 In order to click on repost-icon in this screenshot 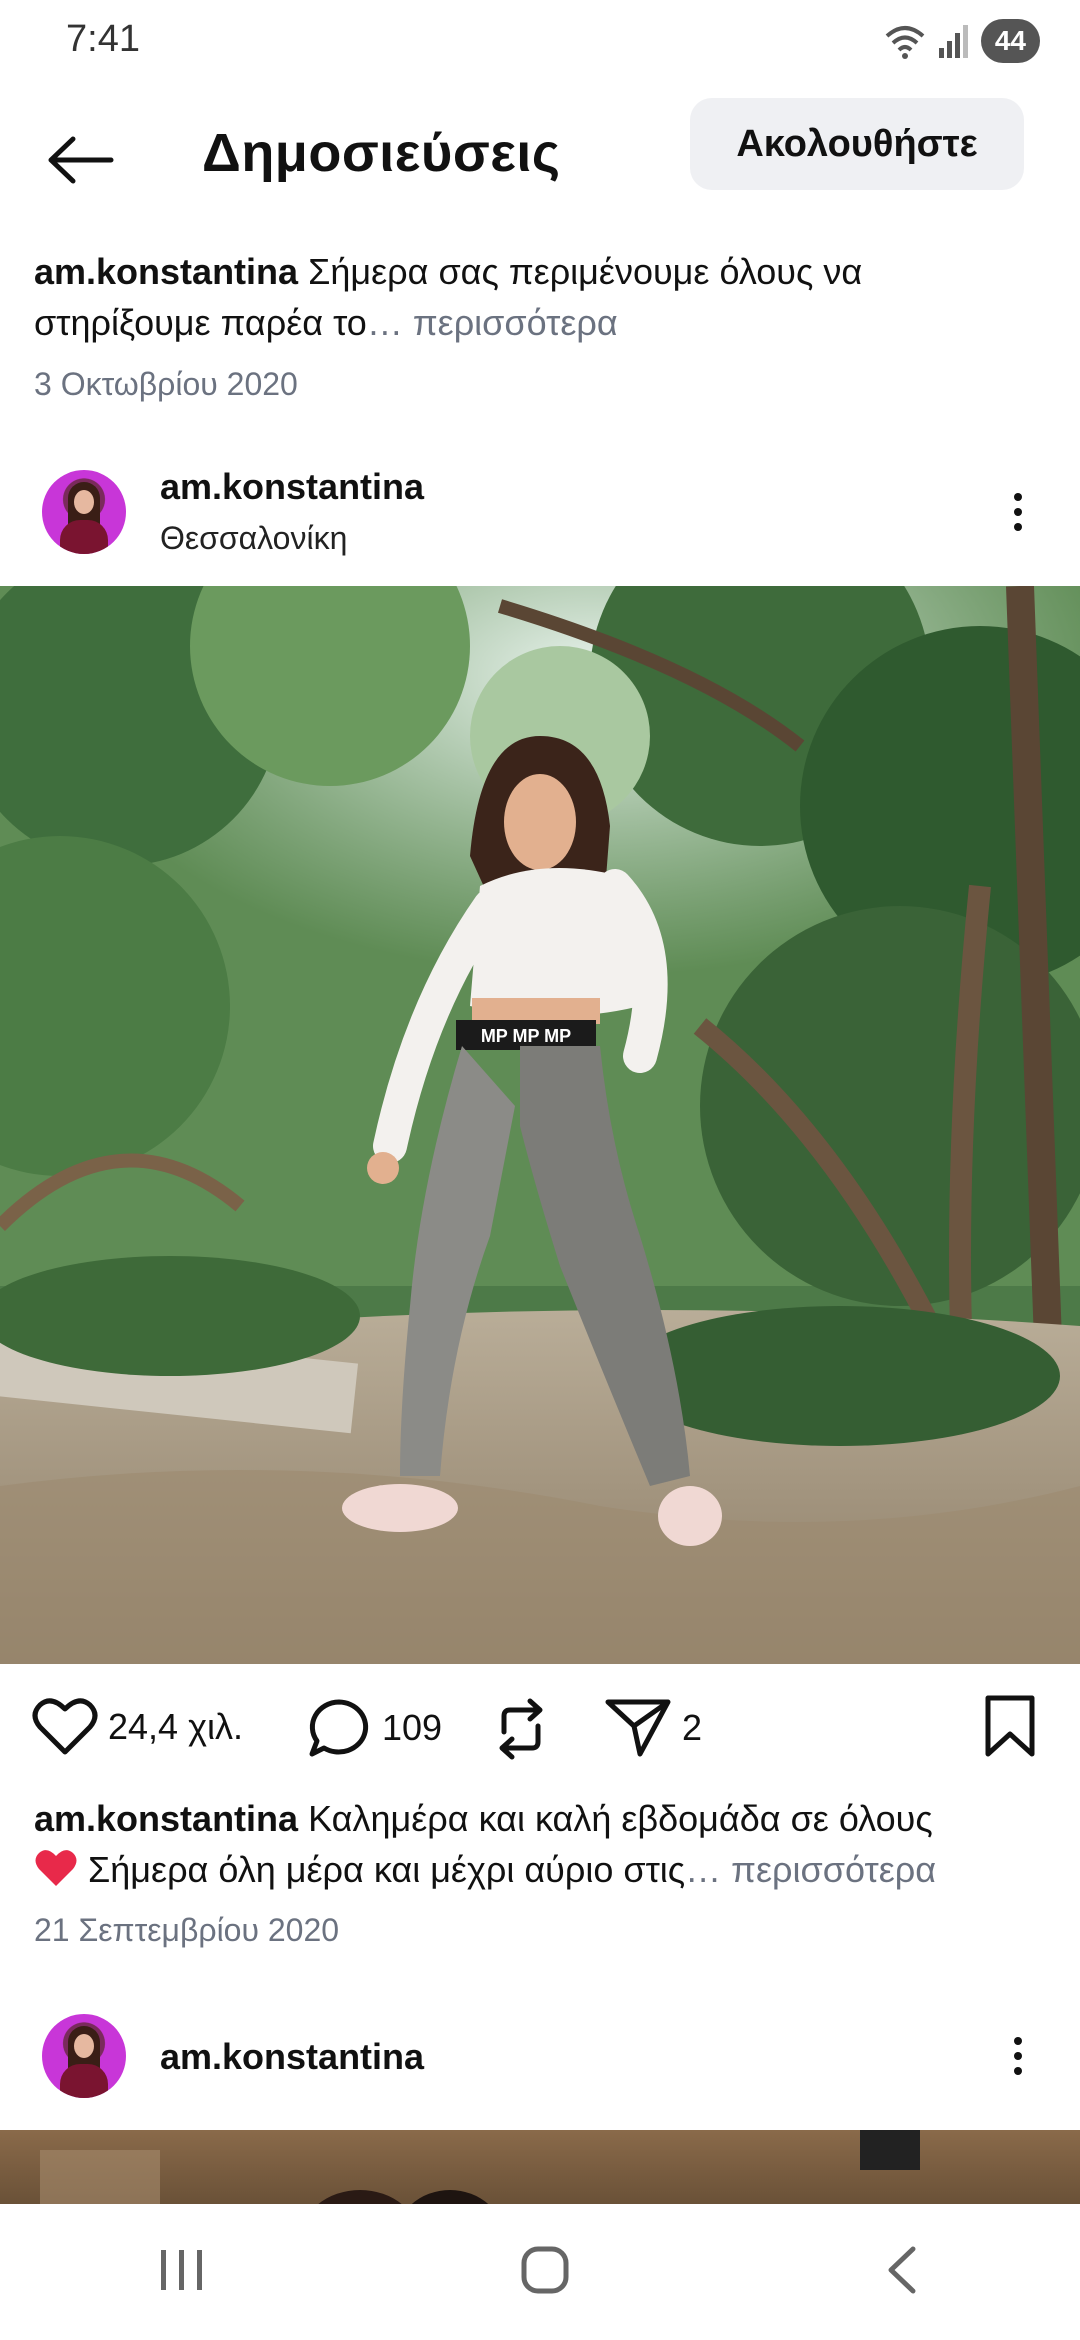, I will do `click(521, 1729)`.